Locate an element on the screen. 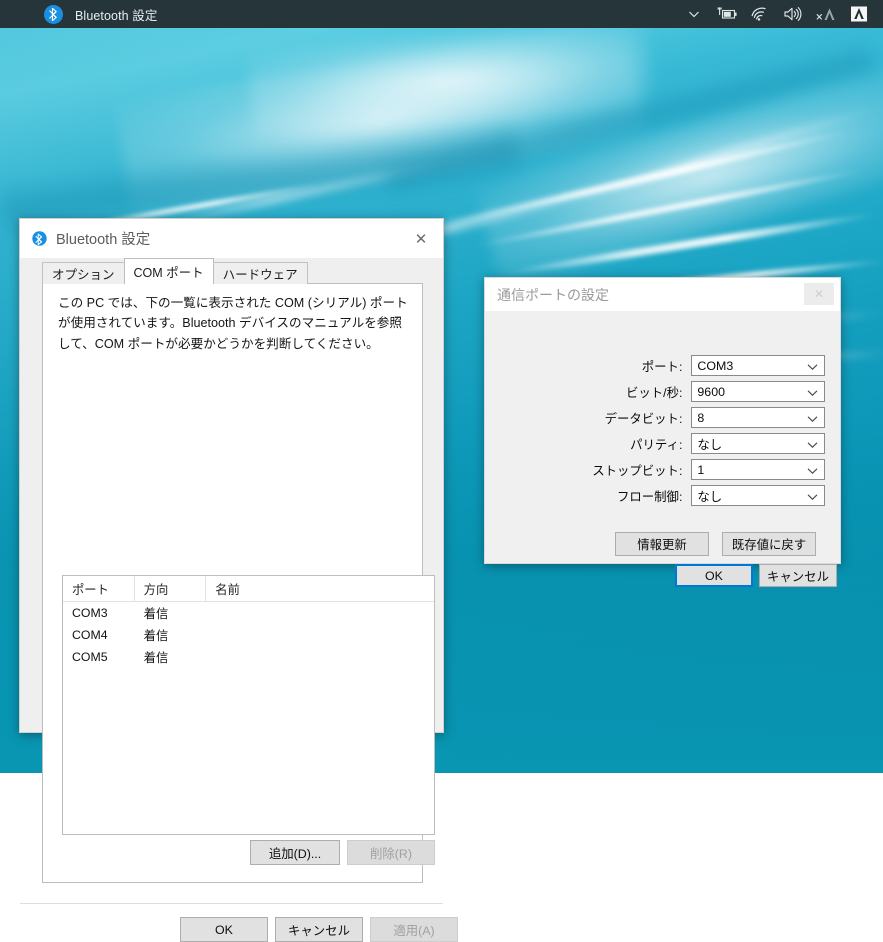 This screenshot has width=883, height=942. table-row: COM3 着信 is located at coordinates (248, 613).